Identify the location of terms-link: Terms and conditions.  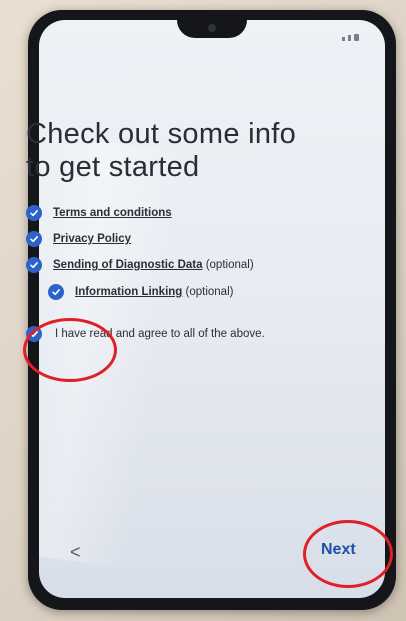
(112, 213).